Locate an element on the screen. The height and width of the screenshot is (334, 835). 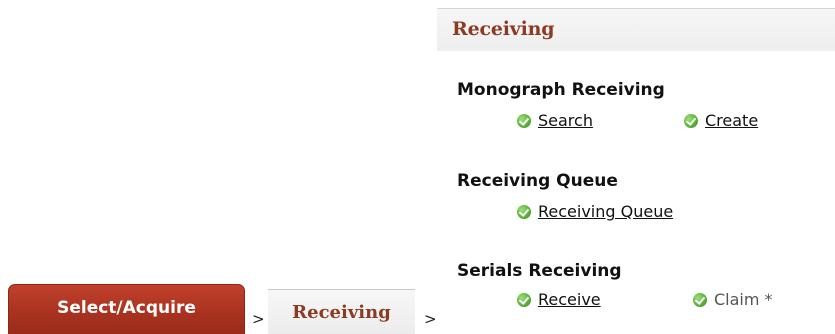
panel-header: Receiving is located at coordinates (636, 29).